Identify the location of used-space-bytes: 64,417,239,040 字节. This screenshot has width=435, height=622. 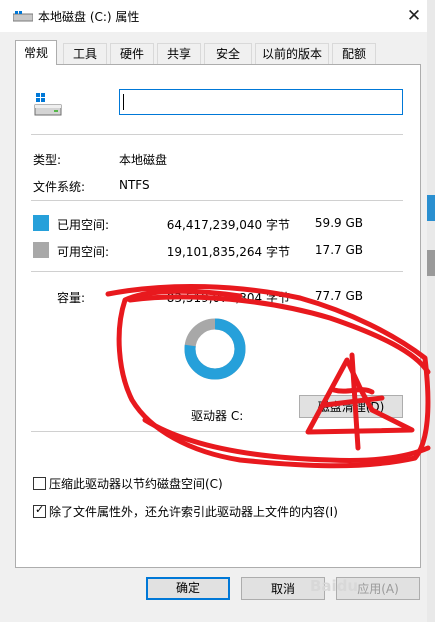
(228, 225).